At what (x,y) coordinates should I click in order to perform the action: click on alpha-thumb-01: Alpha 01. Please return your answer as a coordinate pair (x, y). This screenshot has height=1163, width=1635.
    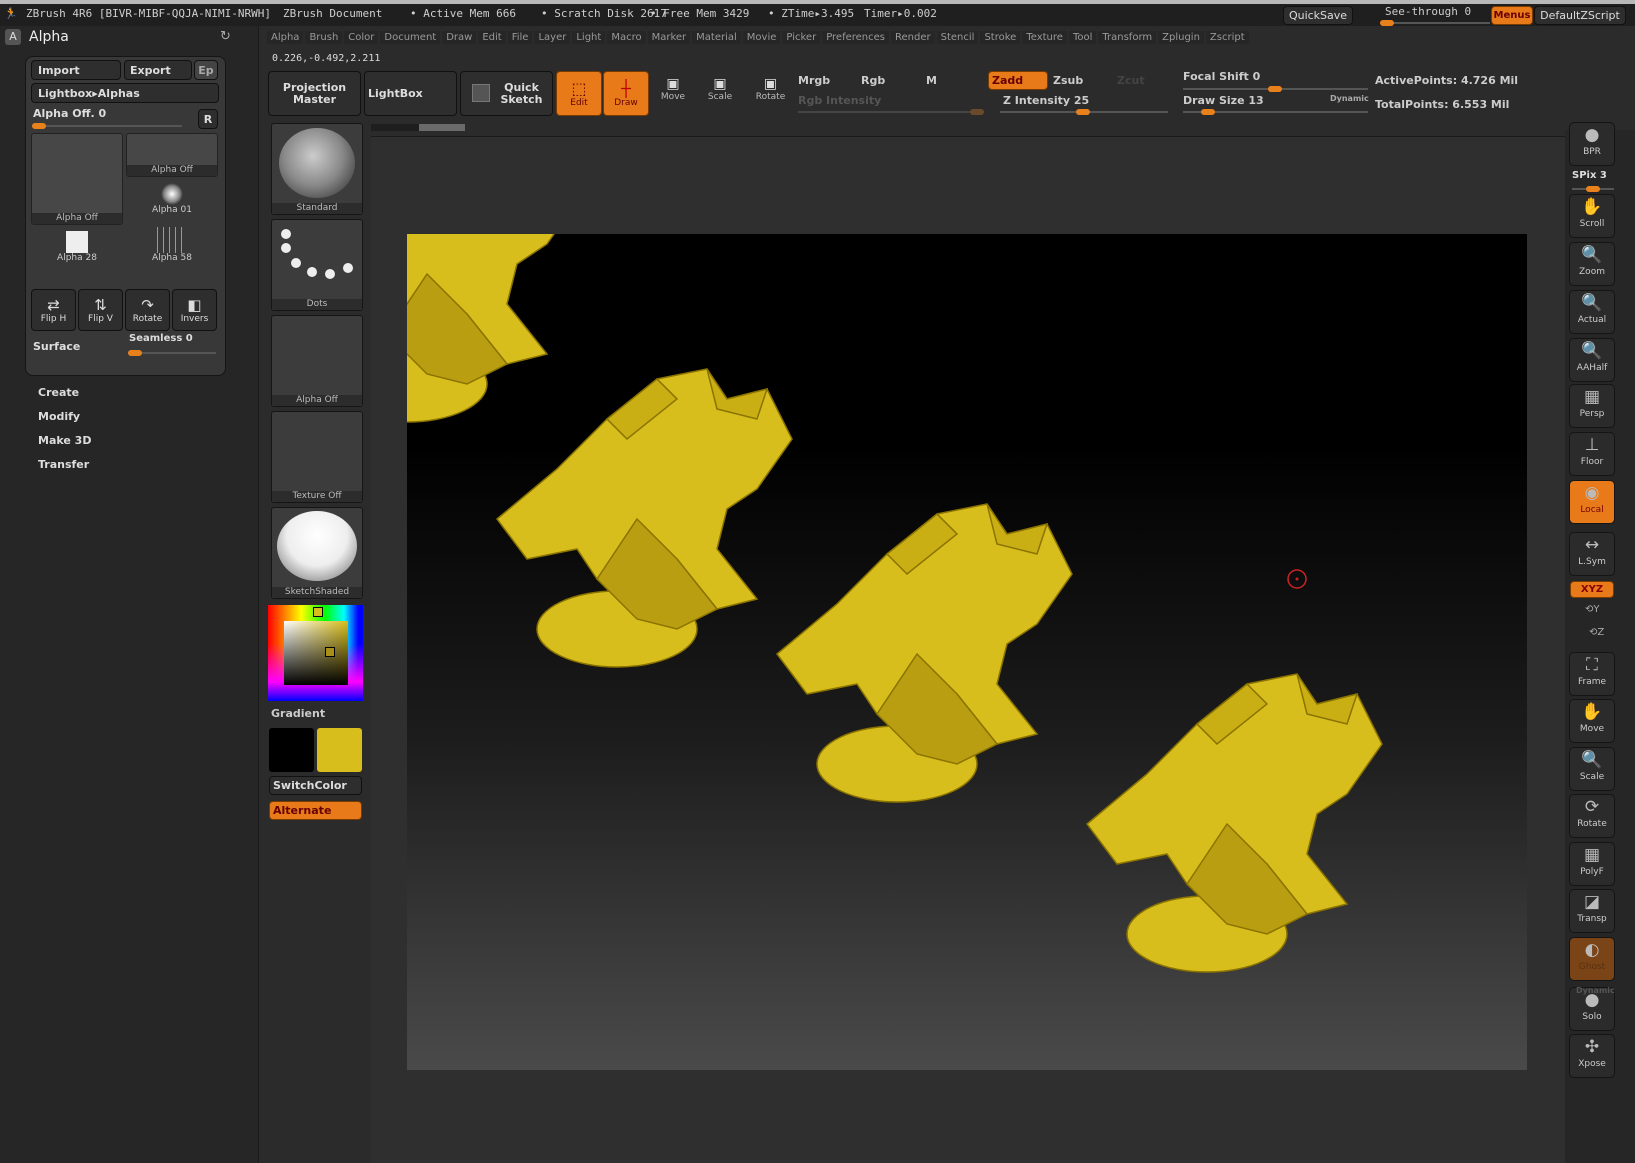
    Looking at the image, I should click on (172, 202).